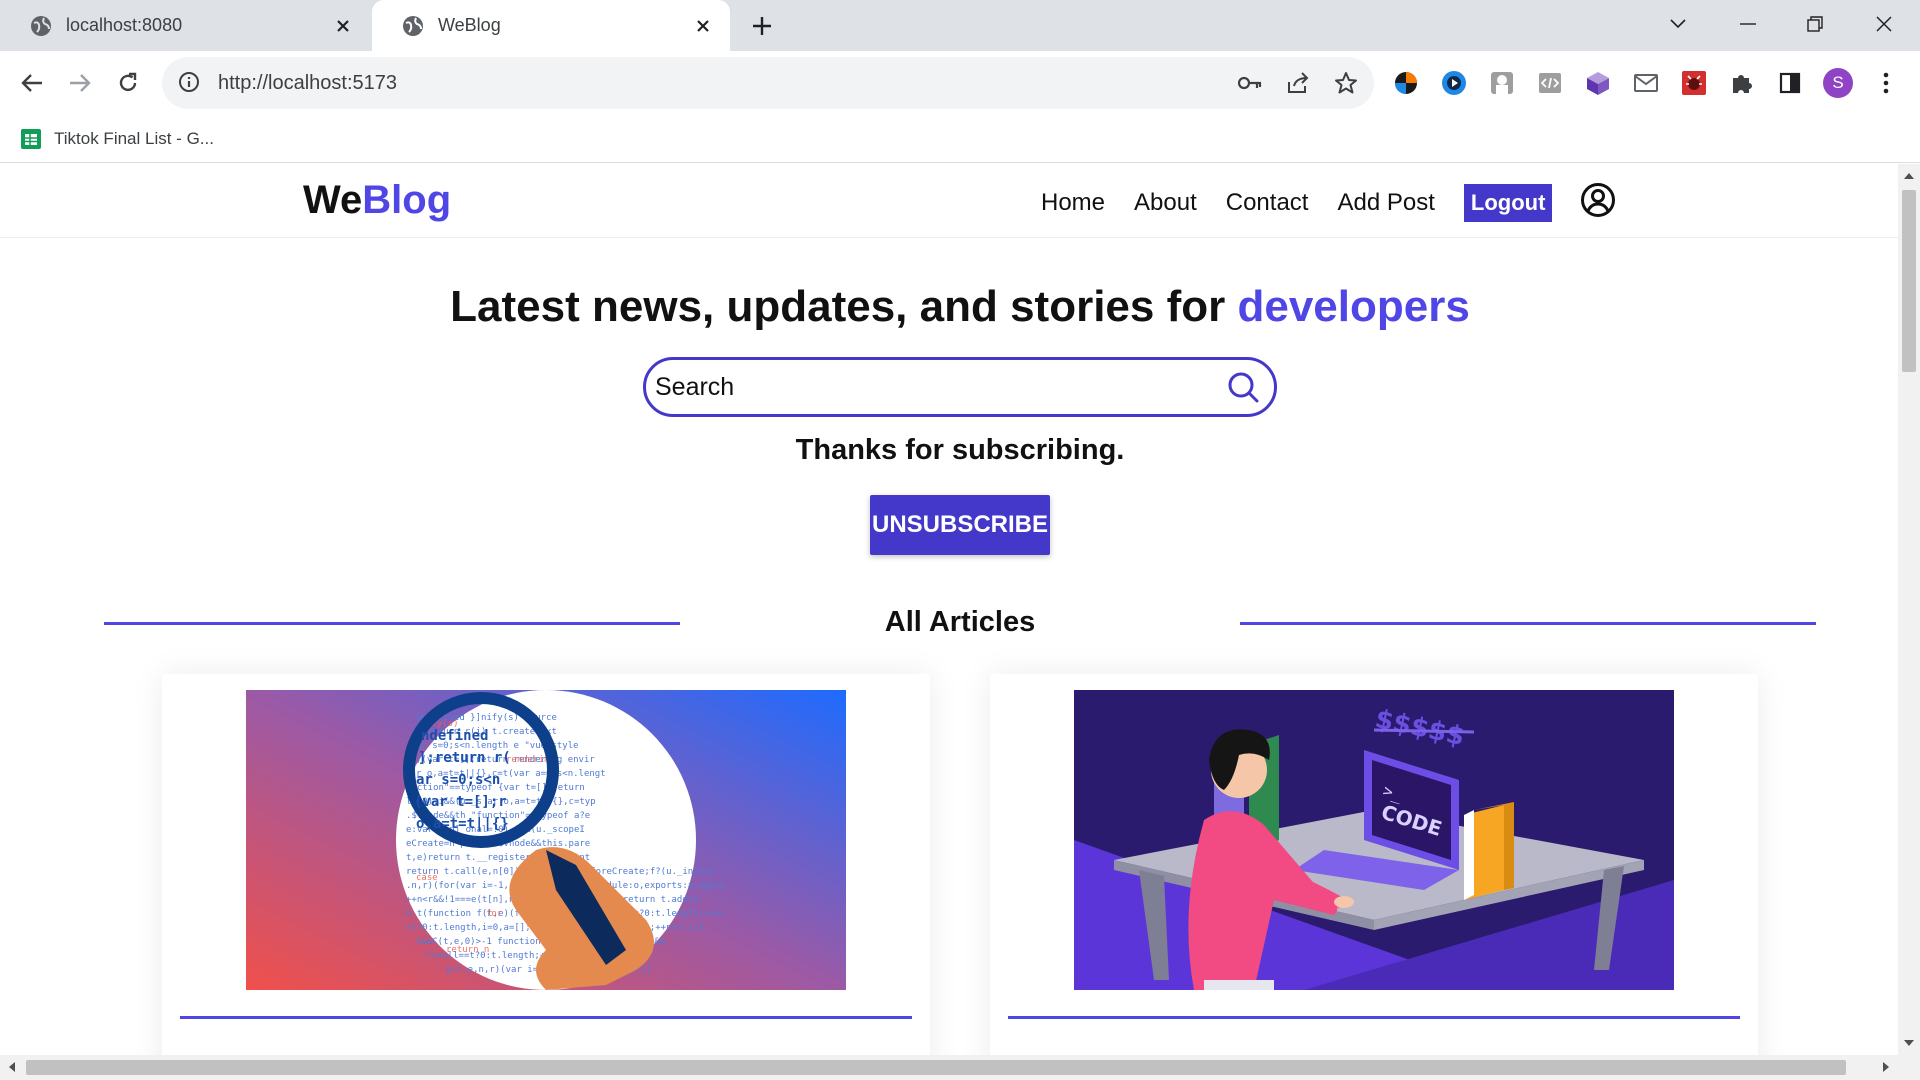  Describe the element at coordinates (1909, 1043) in the screenshot. I see `scroll-down-arrow-icon` at that location.